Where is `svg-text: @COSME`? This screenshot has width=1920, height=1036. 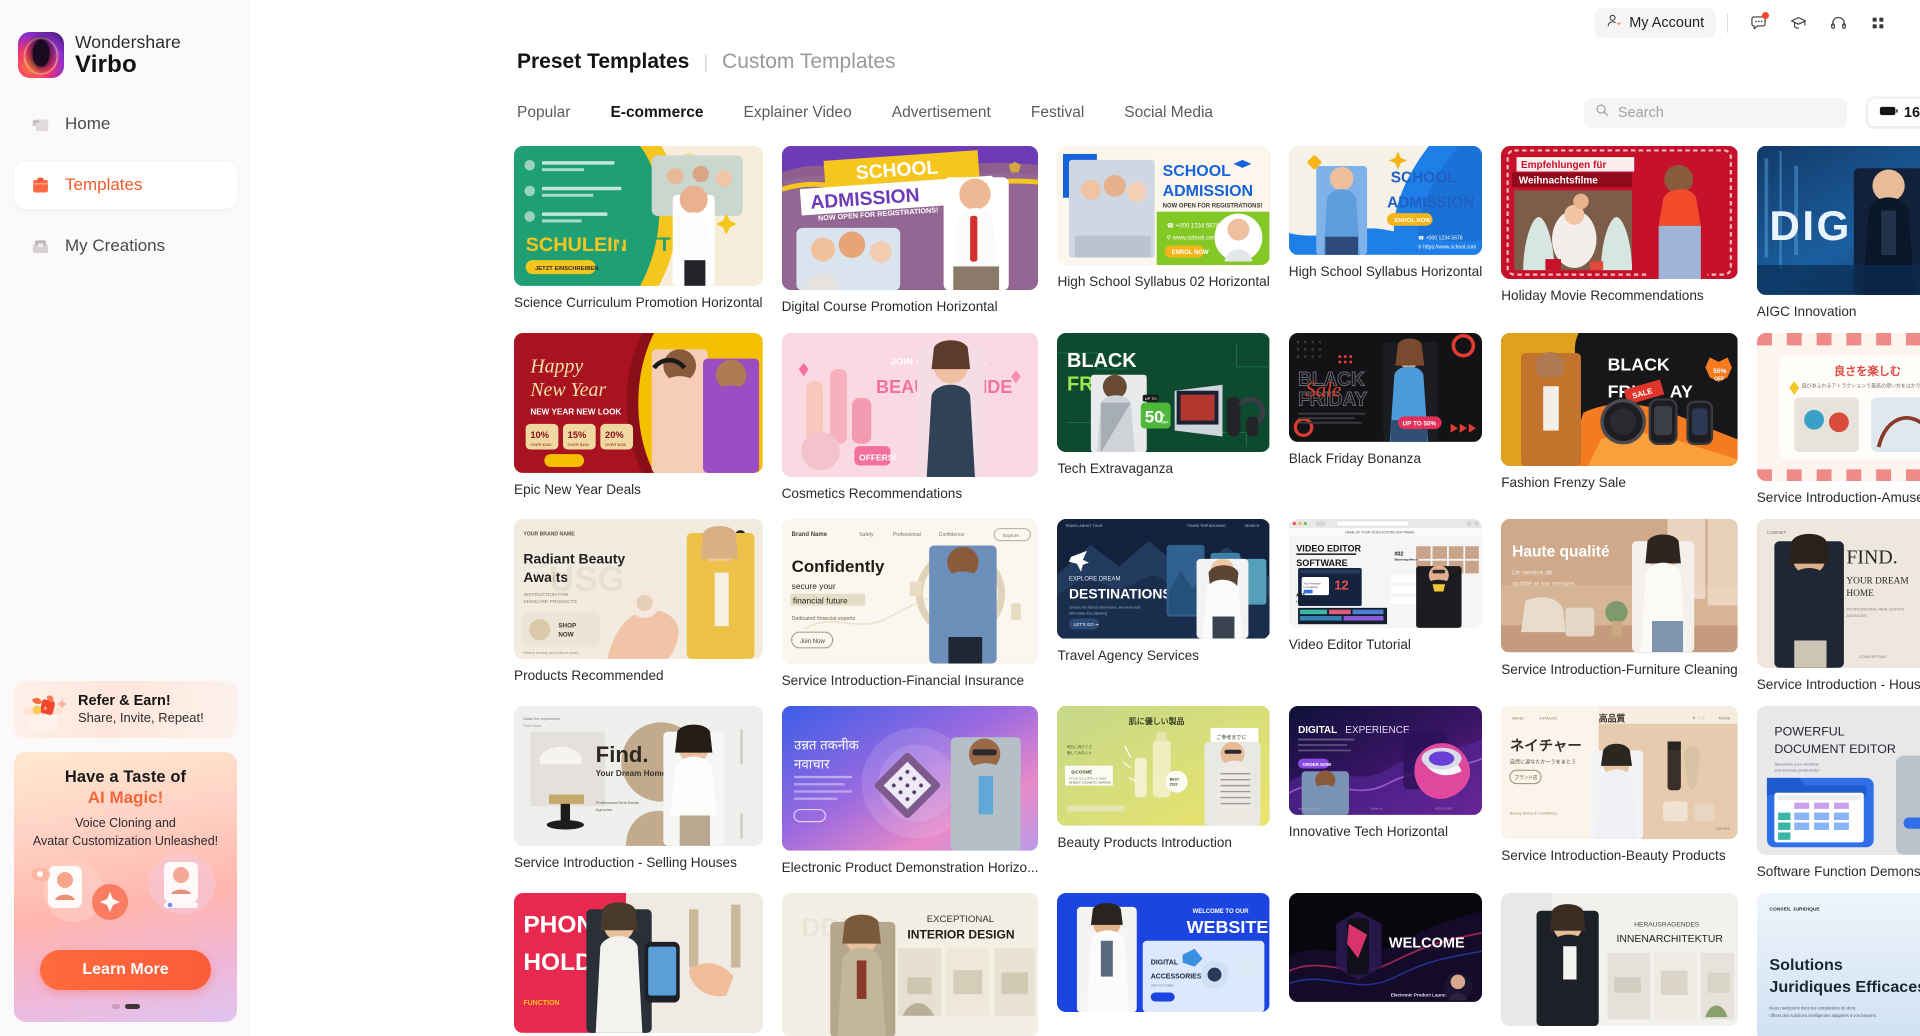 svg-text: @COSME is located at coordinates (1081, 772).